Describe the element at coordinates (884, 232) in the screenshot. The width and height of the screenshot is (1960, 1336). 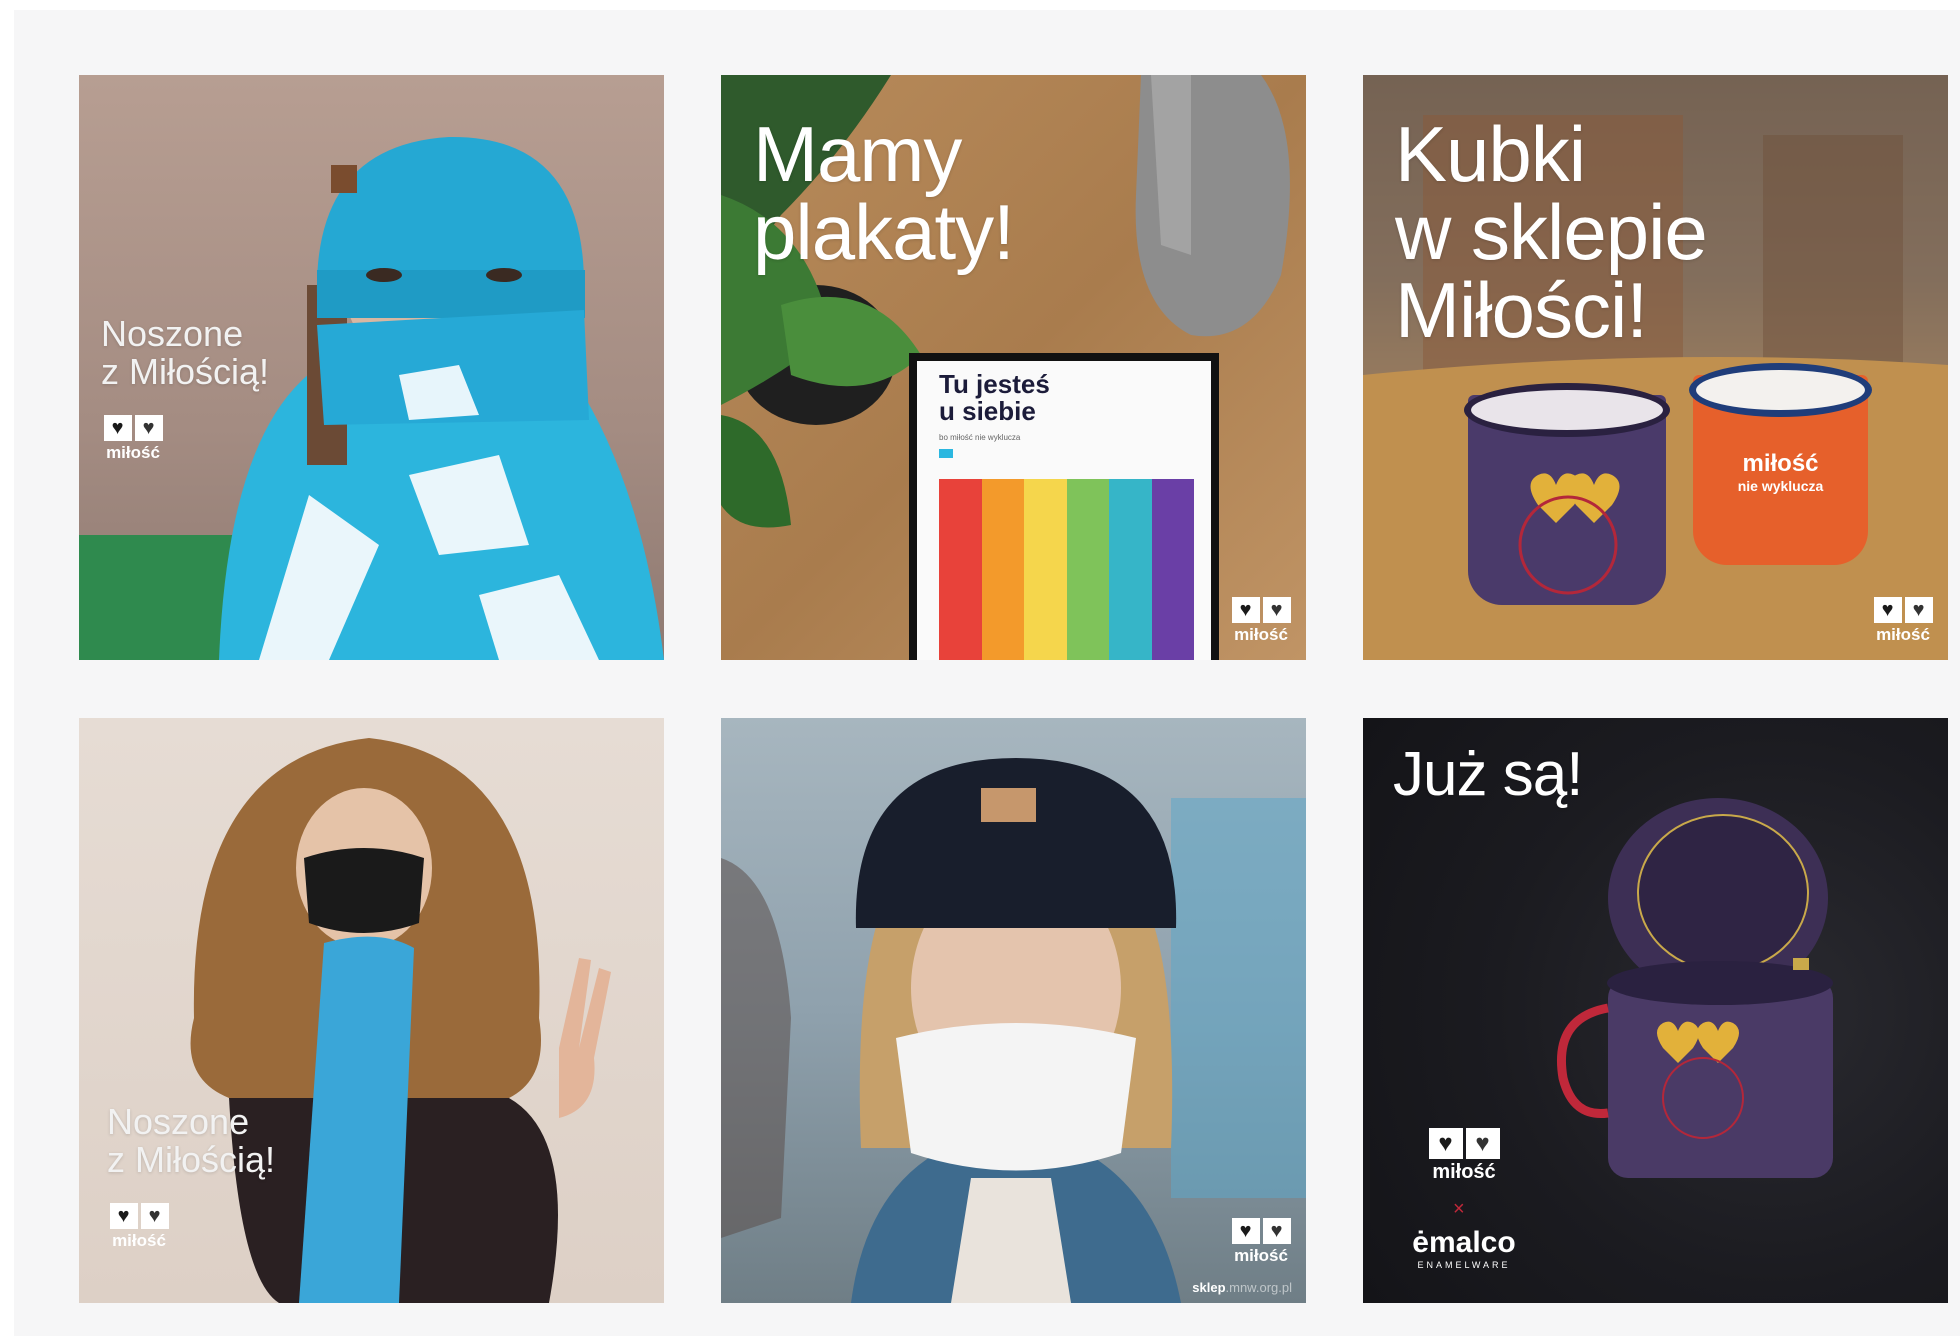
I see `caption-line: plakaty!` at that location.